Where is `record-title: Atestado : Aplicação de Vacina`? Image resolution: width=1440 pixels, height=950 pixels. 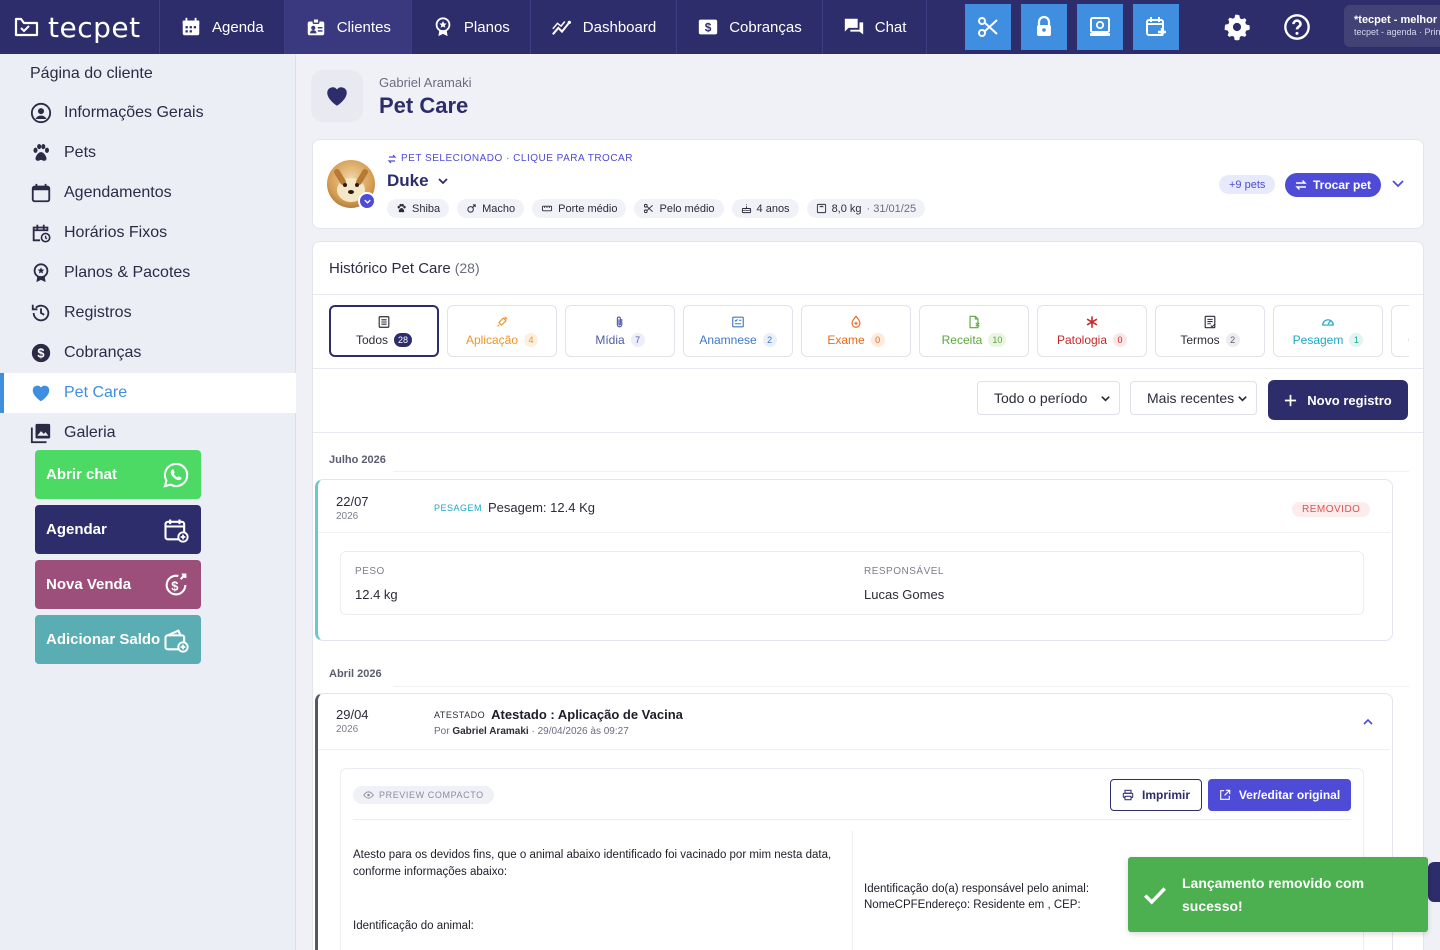
record-title: Atestado : Aplicação de Vacina is located at coordinates (587, 714).